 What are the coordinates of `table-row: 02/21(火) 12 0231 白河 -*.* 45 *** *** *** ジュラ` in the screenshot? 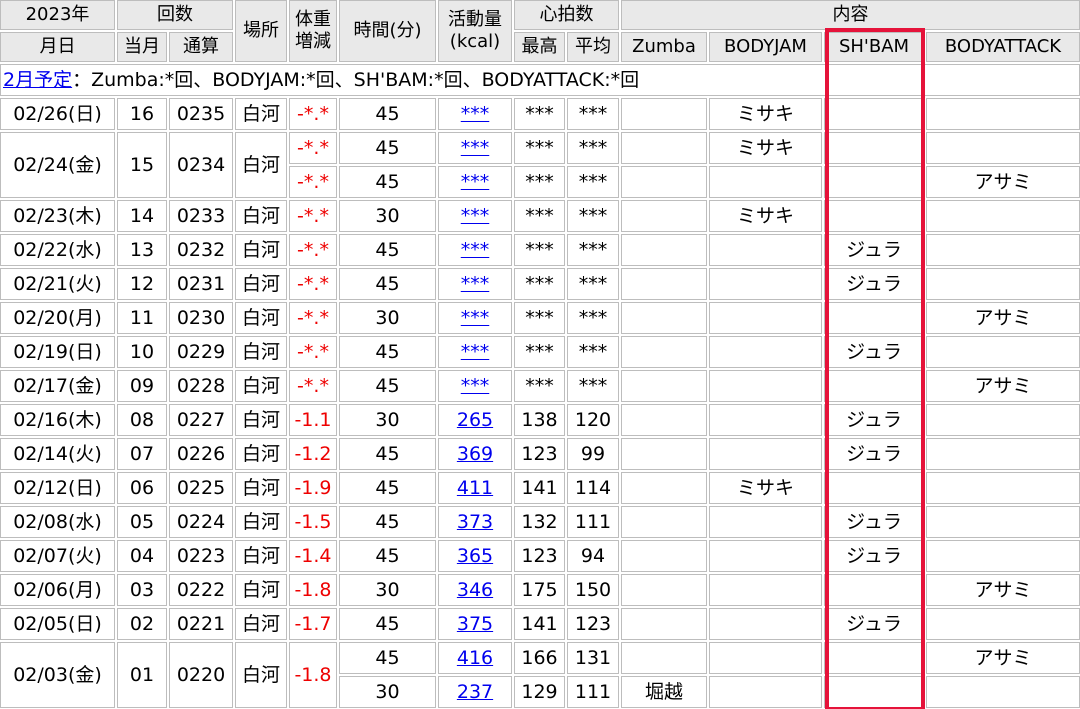 It's located at (540, 284).